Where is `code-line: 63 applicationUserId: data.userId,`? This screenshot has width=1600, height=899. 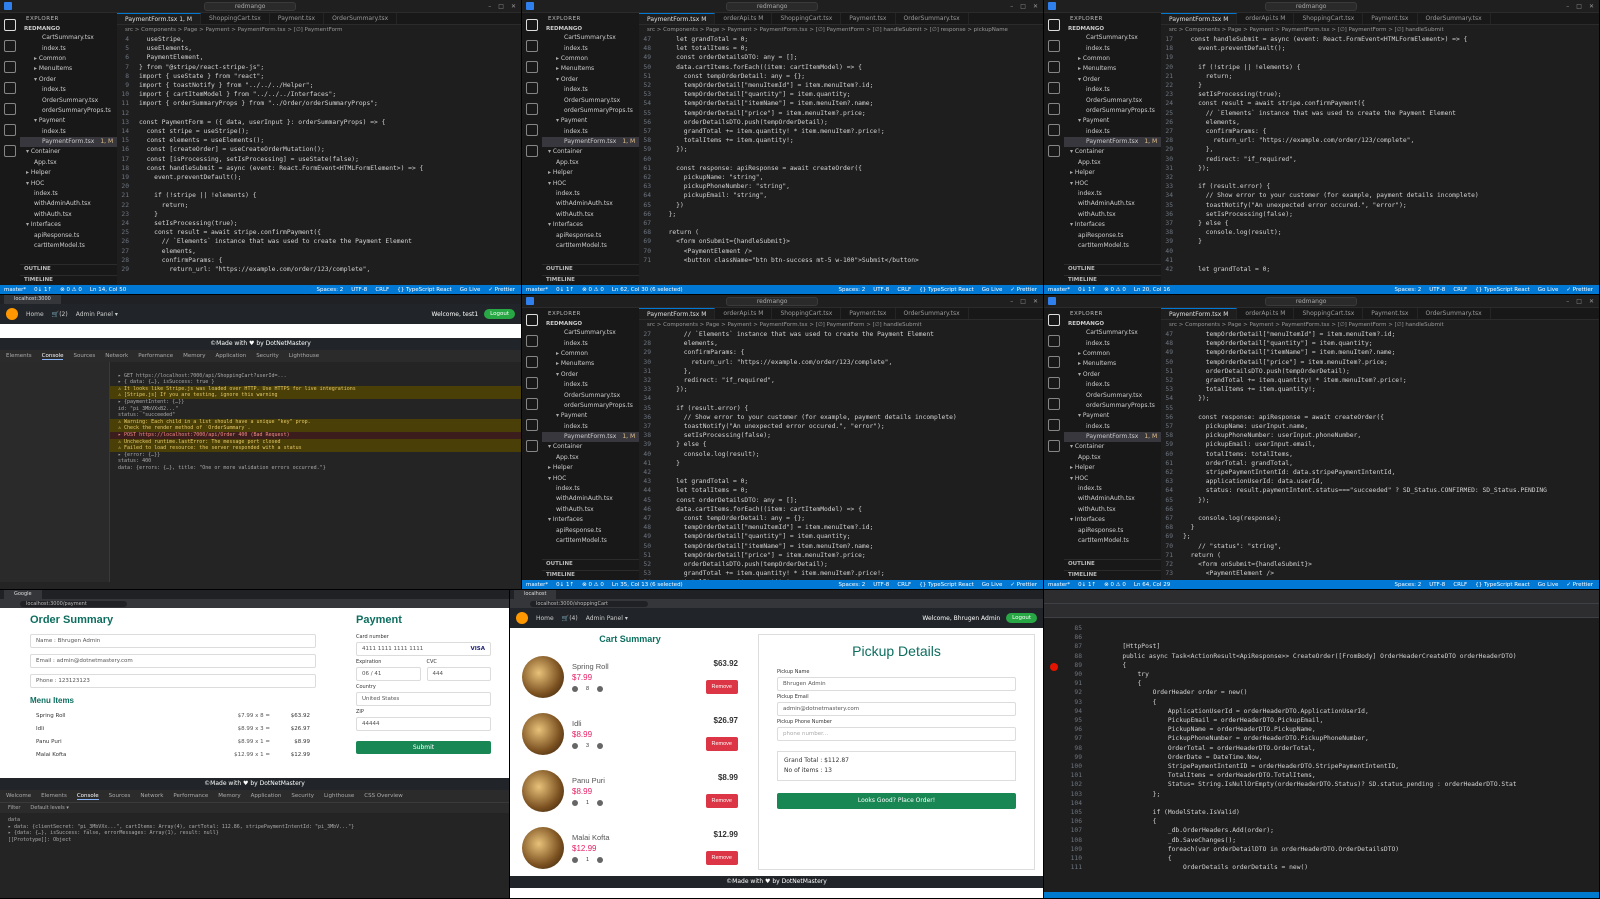 code-line: 63 applicationUserId: data.userId, is located at coordinates (1380, 481).